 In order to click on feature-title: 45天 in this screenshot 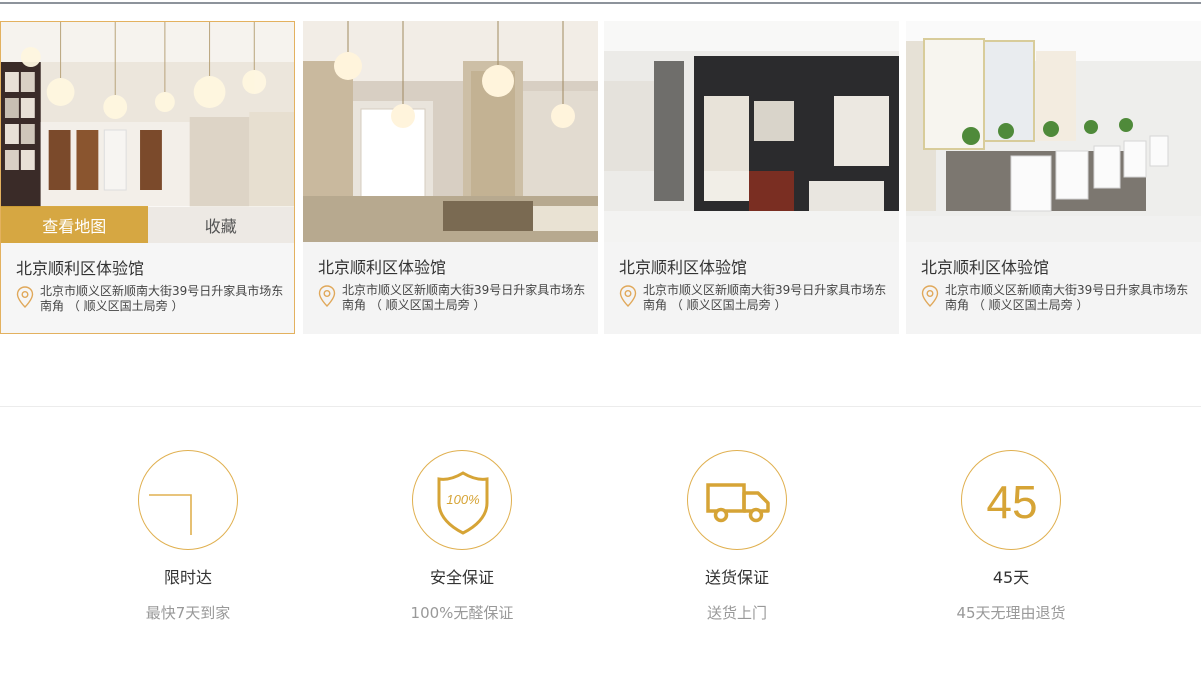, I will do `click(1011, 577)`.